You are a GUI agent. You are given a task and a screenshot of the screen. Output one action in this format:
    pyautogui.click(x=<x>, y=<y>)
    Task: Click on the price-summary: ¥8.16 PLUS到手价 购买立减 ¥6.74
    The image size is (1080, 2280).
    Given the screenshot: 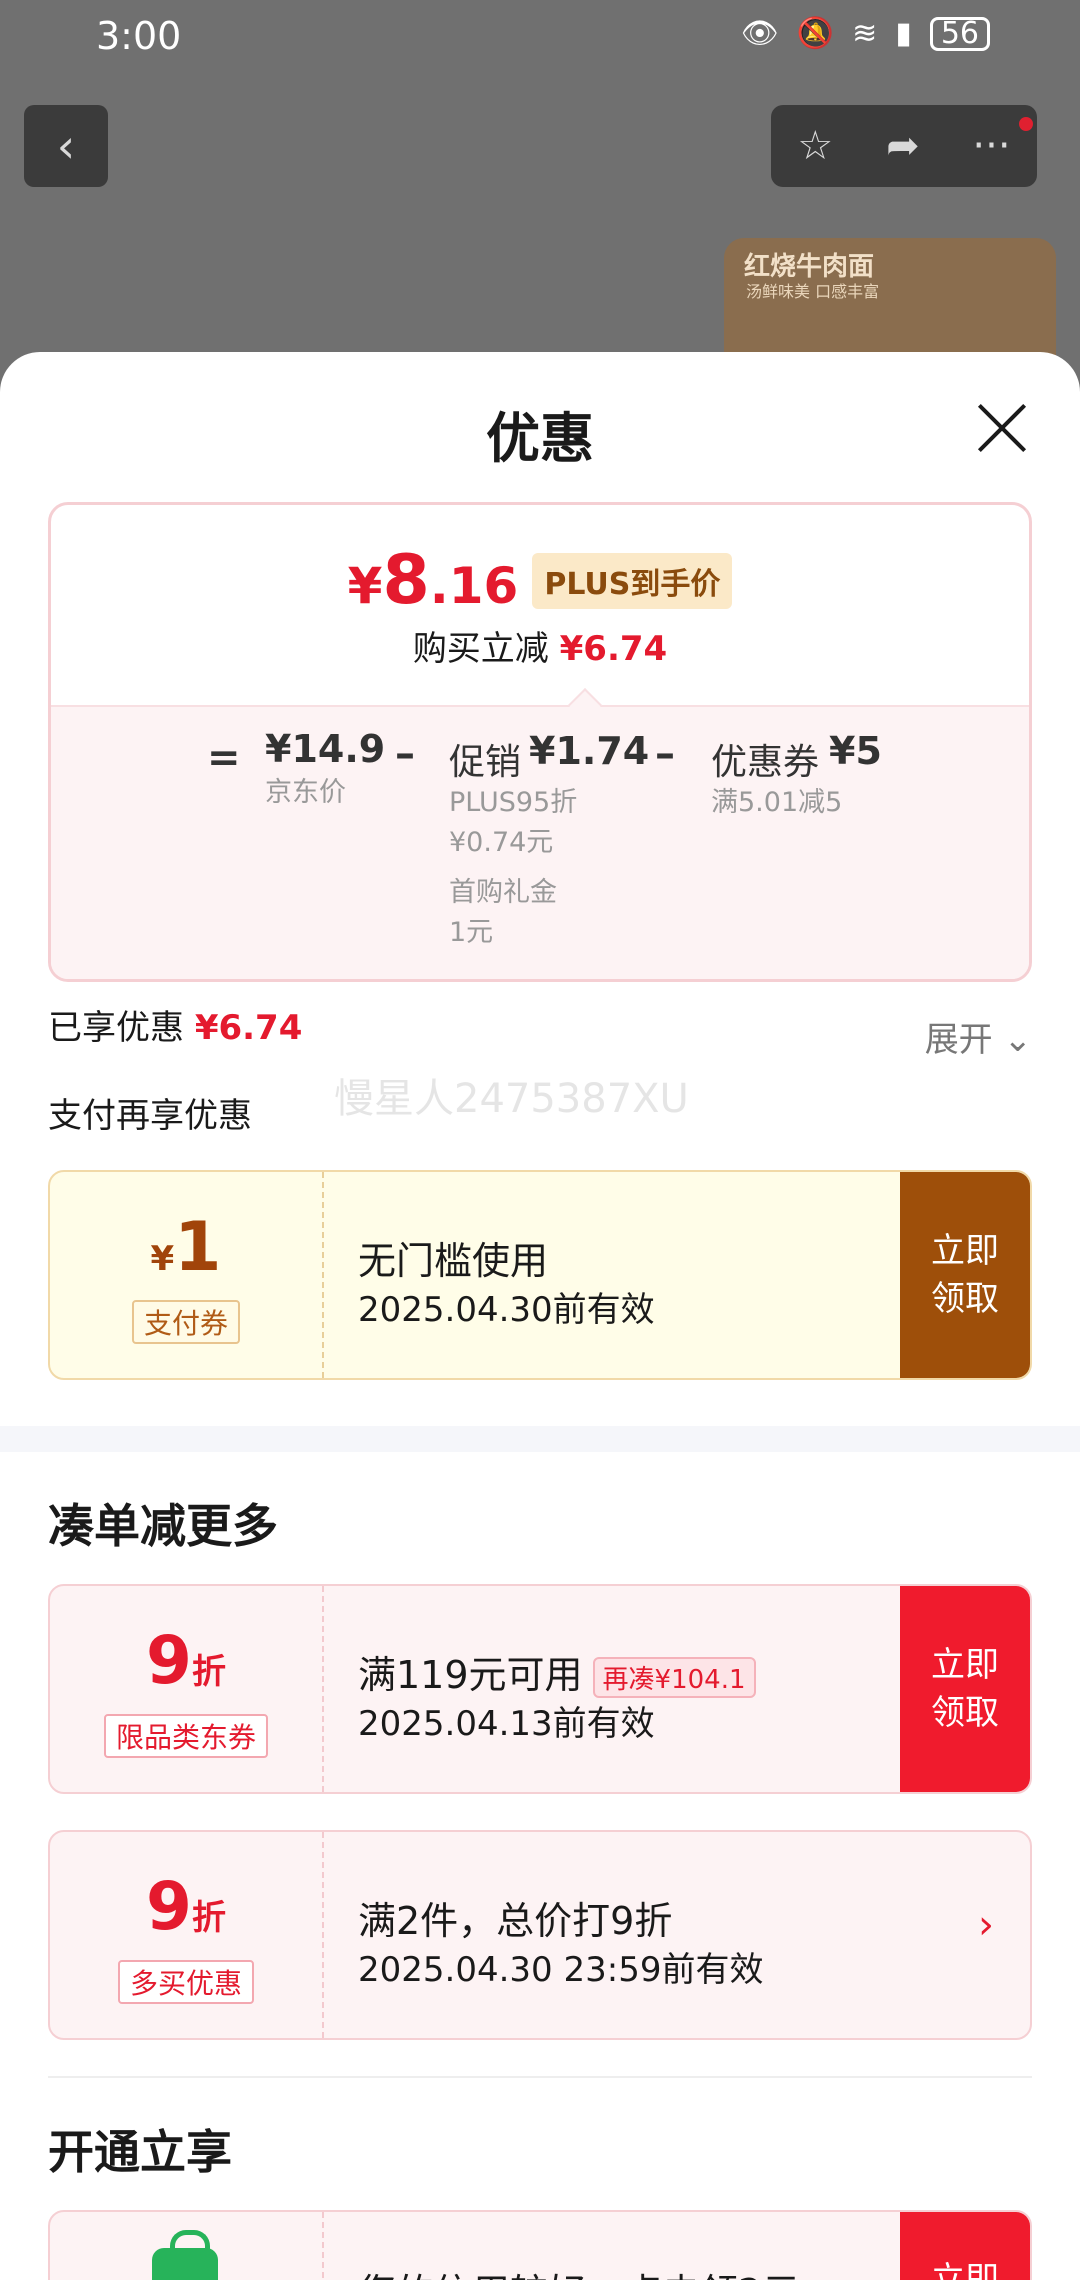 What is the action you would take?
    pyautogui.click(x=540, y=605)
    